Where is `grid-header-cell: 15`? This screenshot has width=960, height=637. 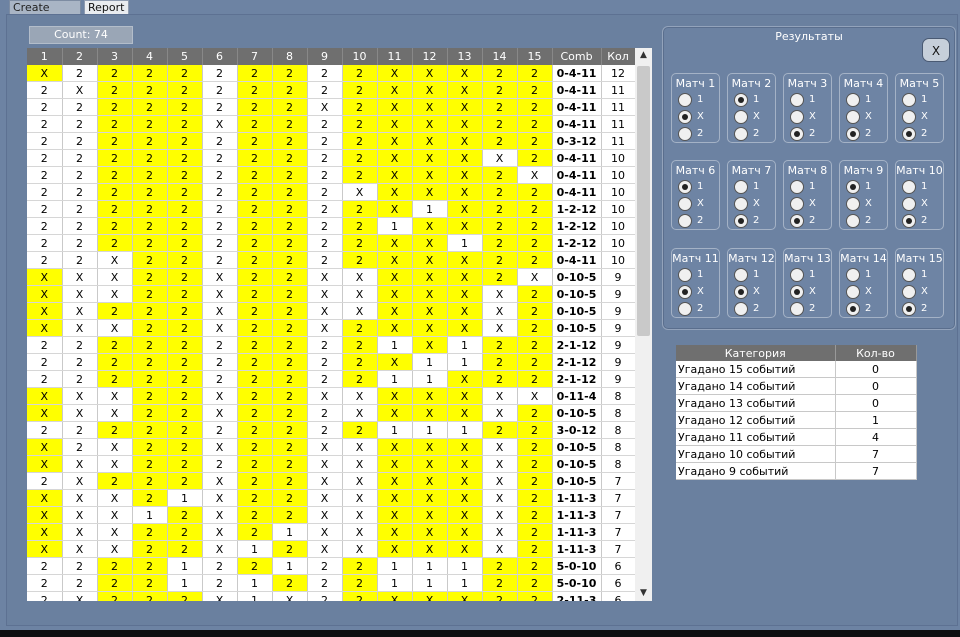 grid-header-cell: 15 is located at coordinates (535, 56).